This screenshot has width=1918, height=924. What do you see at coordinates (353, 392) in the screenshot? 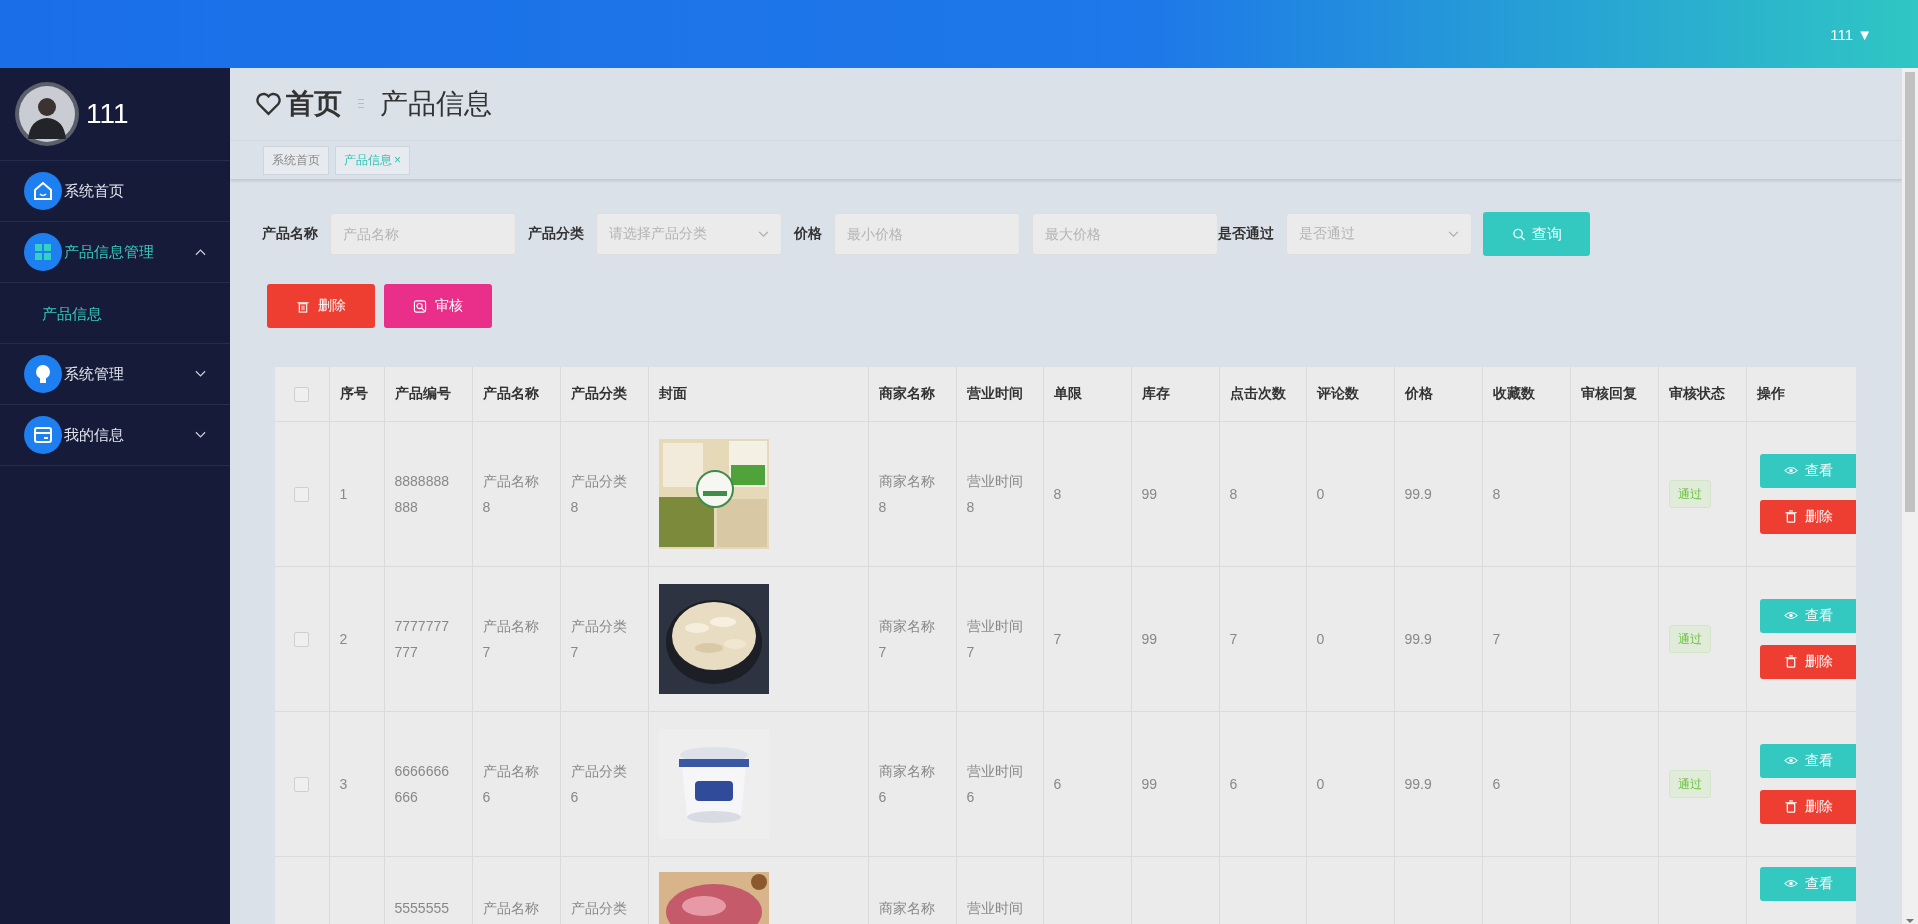
I see `column-header: 序号` at bounding box center [353, 392].